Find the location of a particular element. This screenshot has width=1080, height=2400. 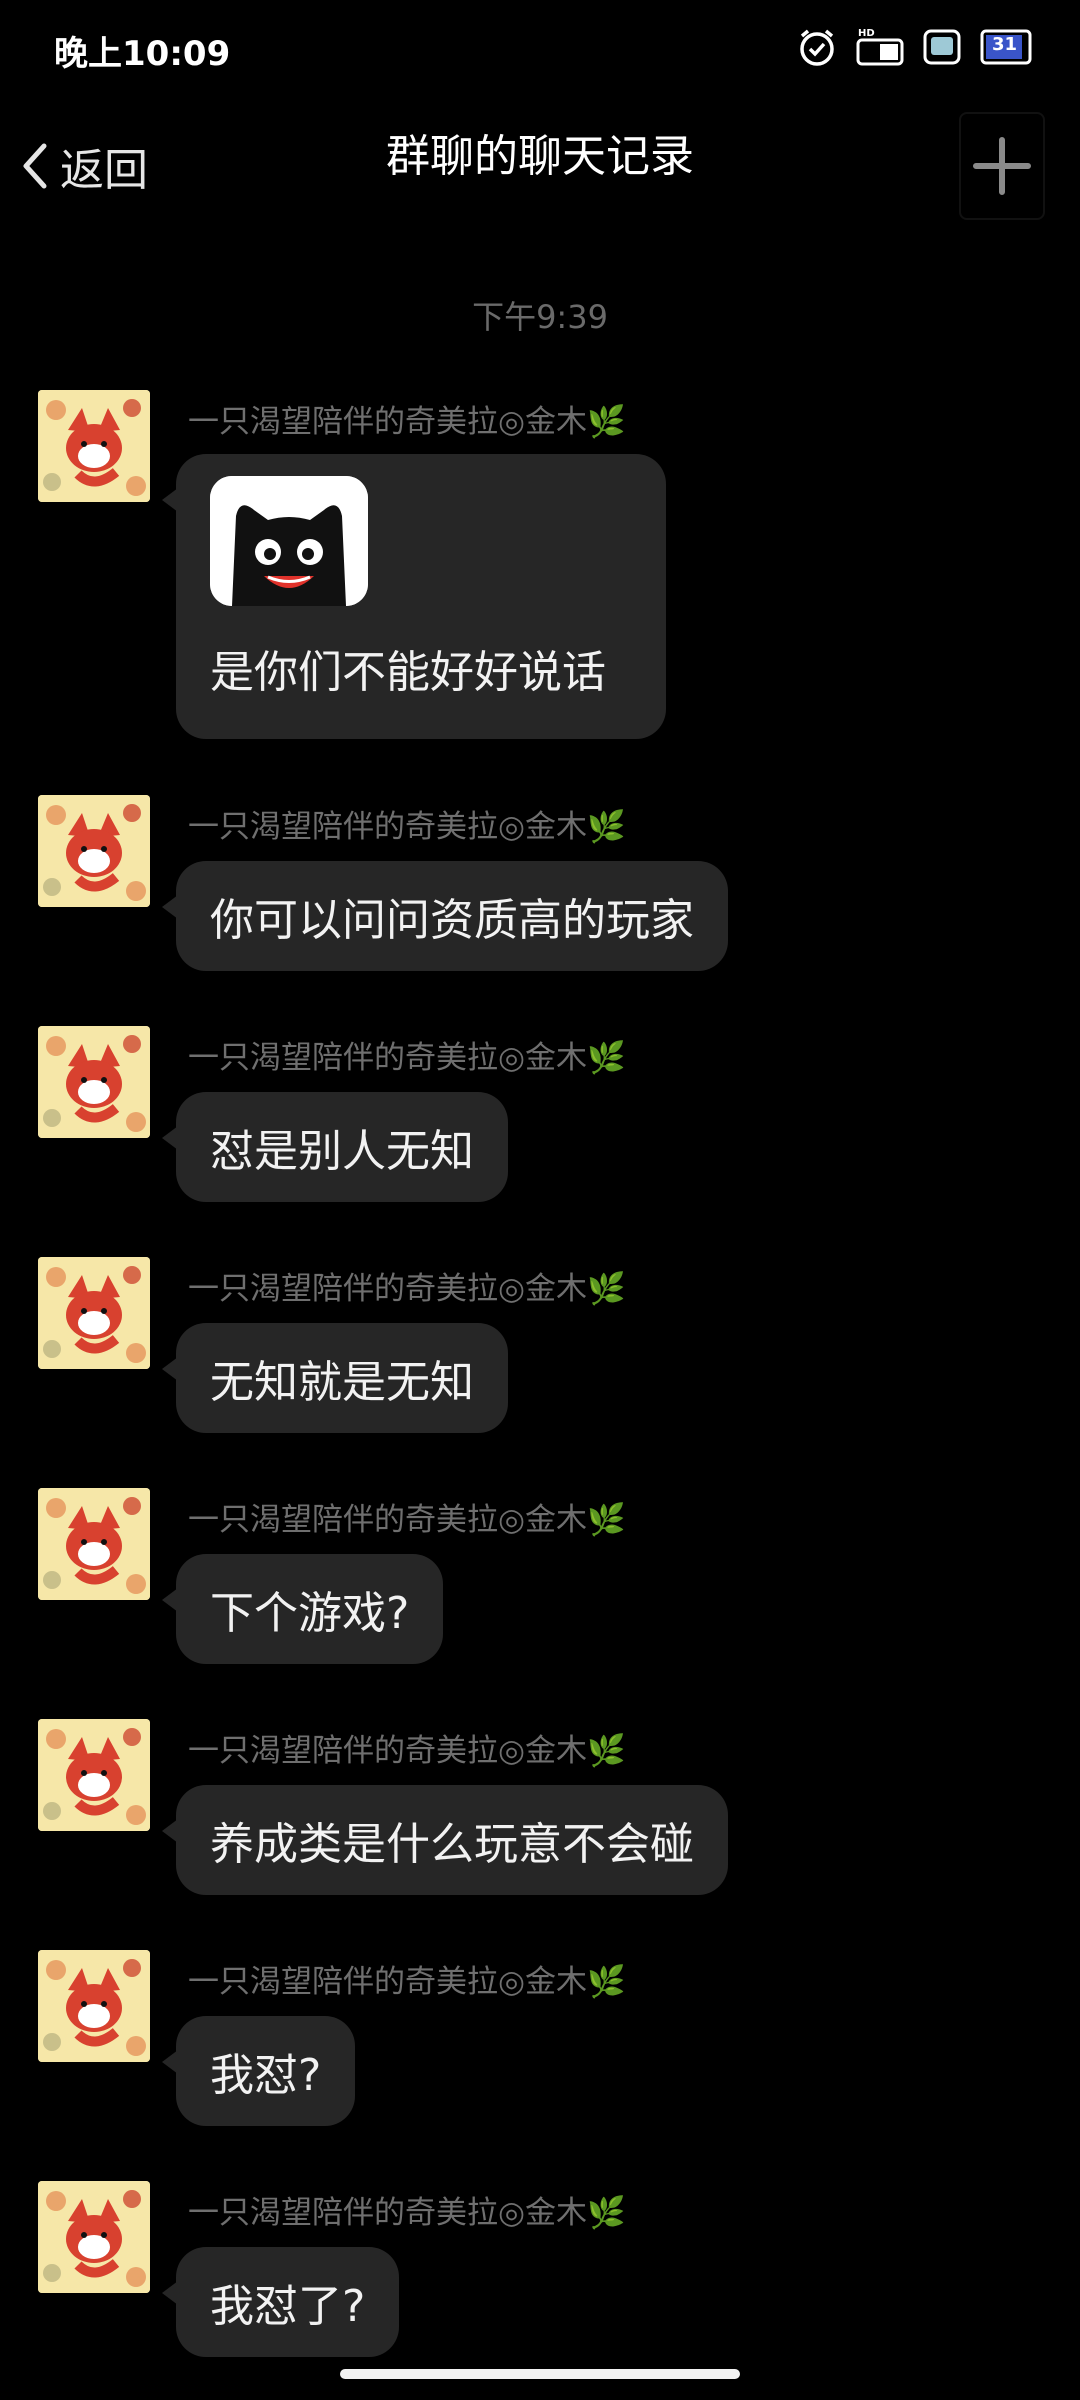

message-bubble: 你可以问问资质高的玩家 is located at coordinates (445, 916).